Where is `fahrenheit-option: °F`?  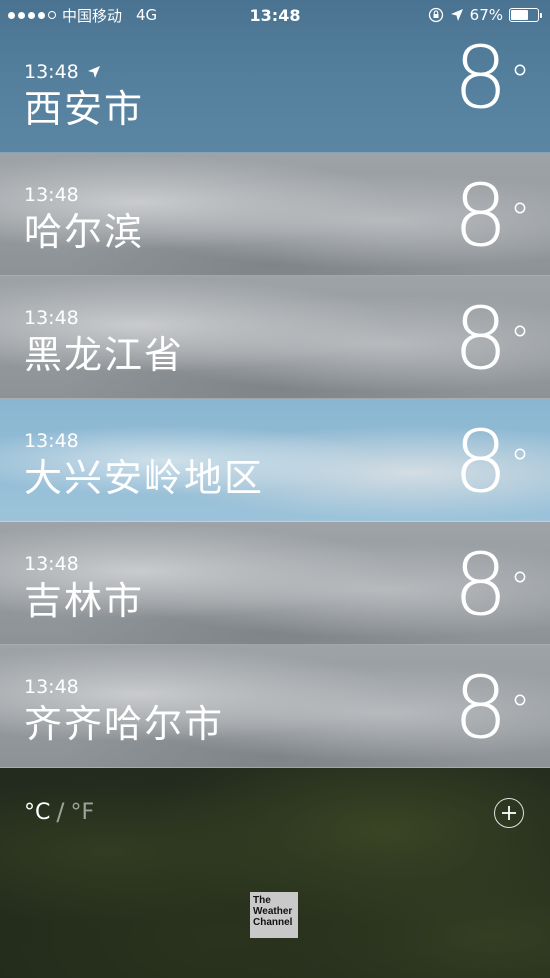 fahrenheit-option: °F is located at coordinates (82, 812).